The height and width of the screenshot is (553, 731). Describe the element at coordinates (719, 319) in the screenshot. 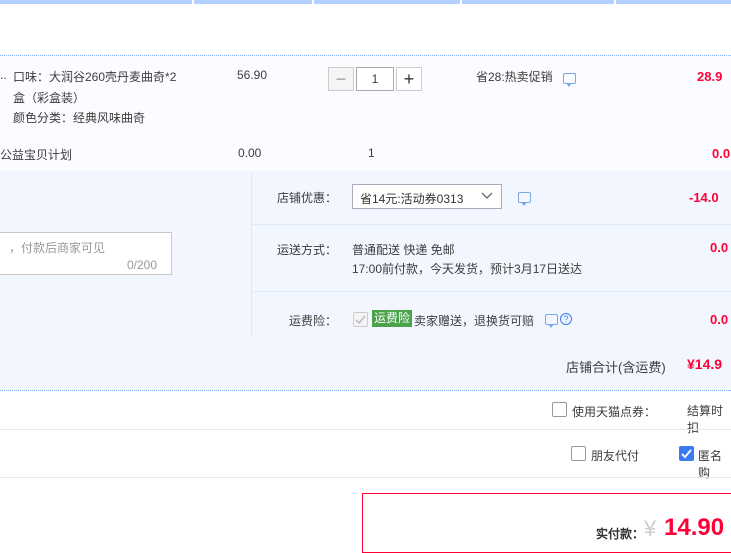

I see `insurance-amount: 0.0` at that location.